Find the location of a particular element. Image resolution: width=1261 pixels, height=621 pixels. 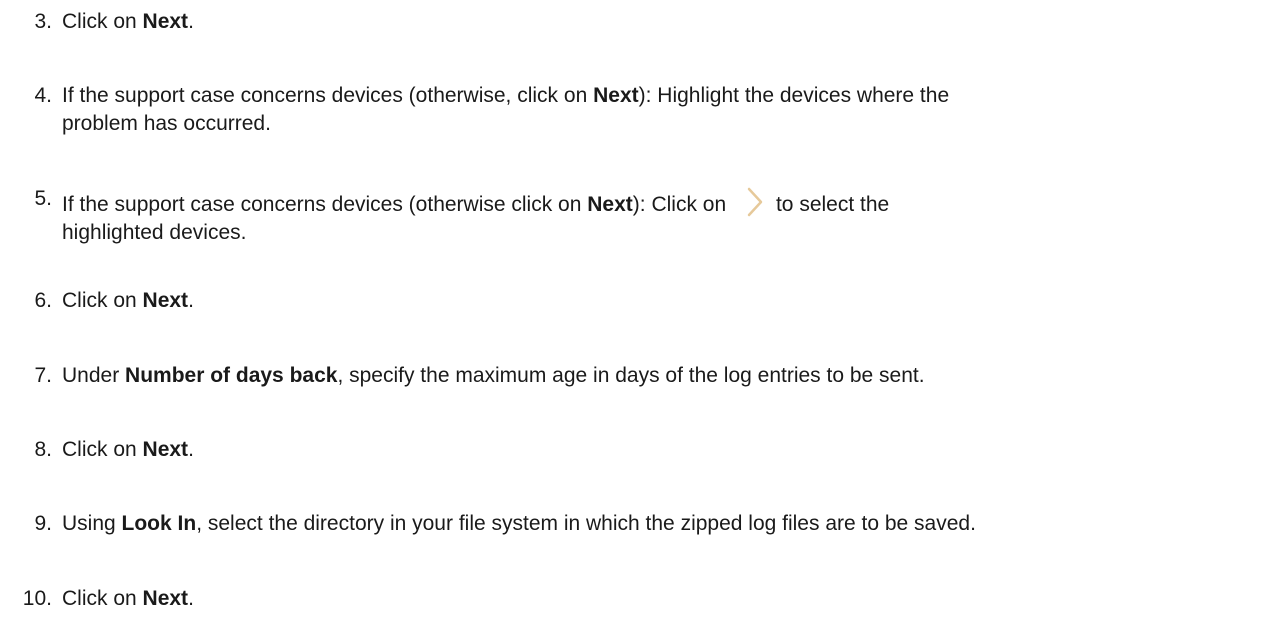

chevron-right-icon is located at coordinates (755, 202).